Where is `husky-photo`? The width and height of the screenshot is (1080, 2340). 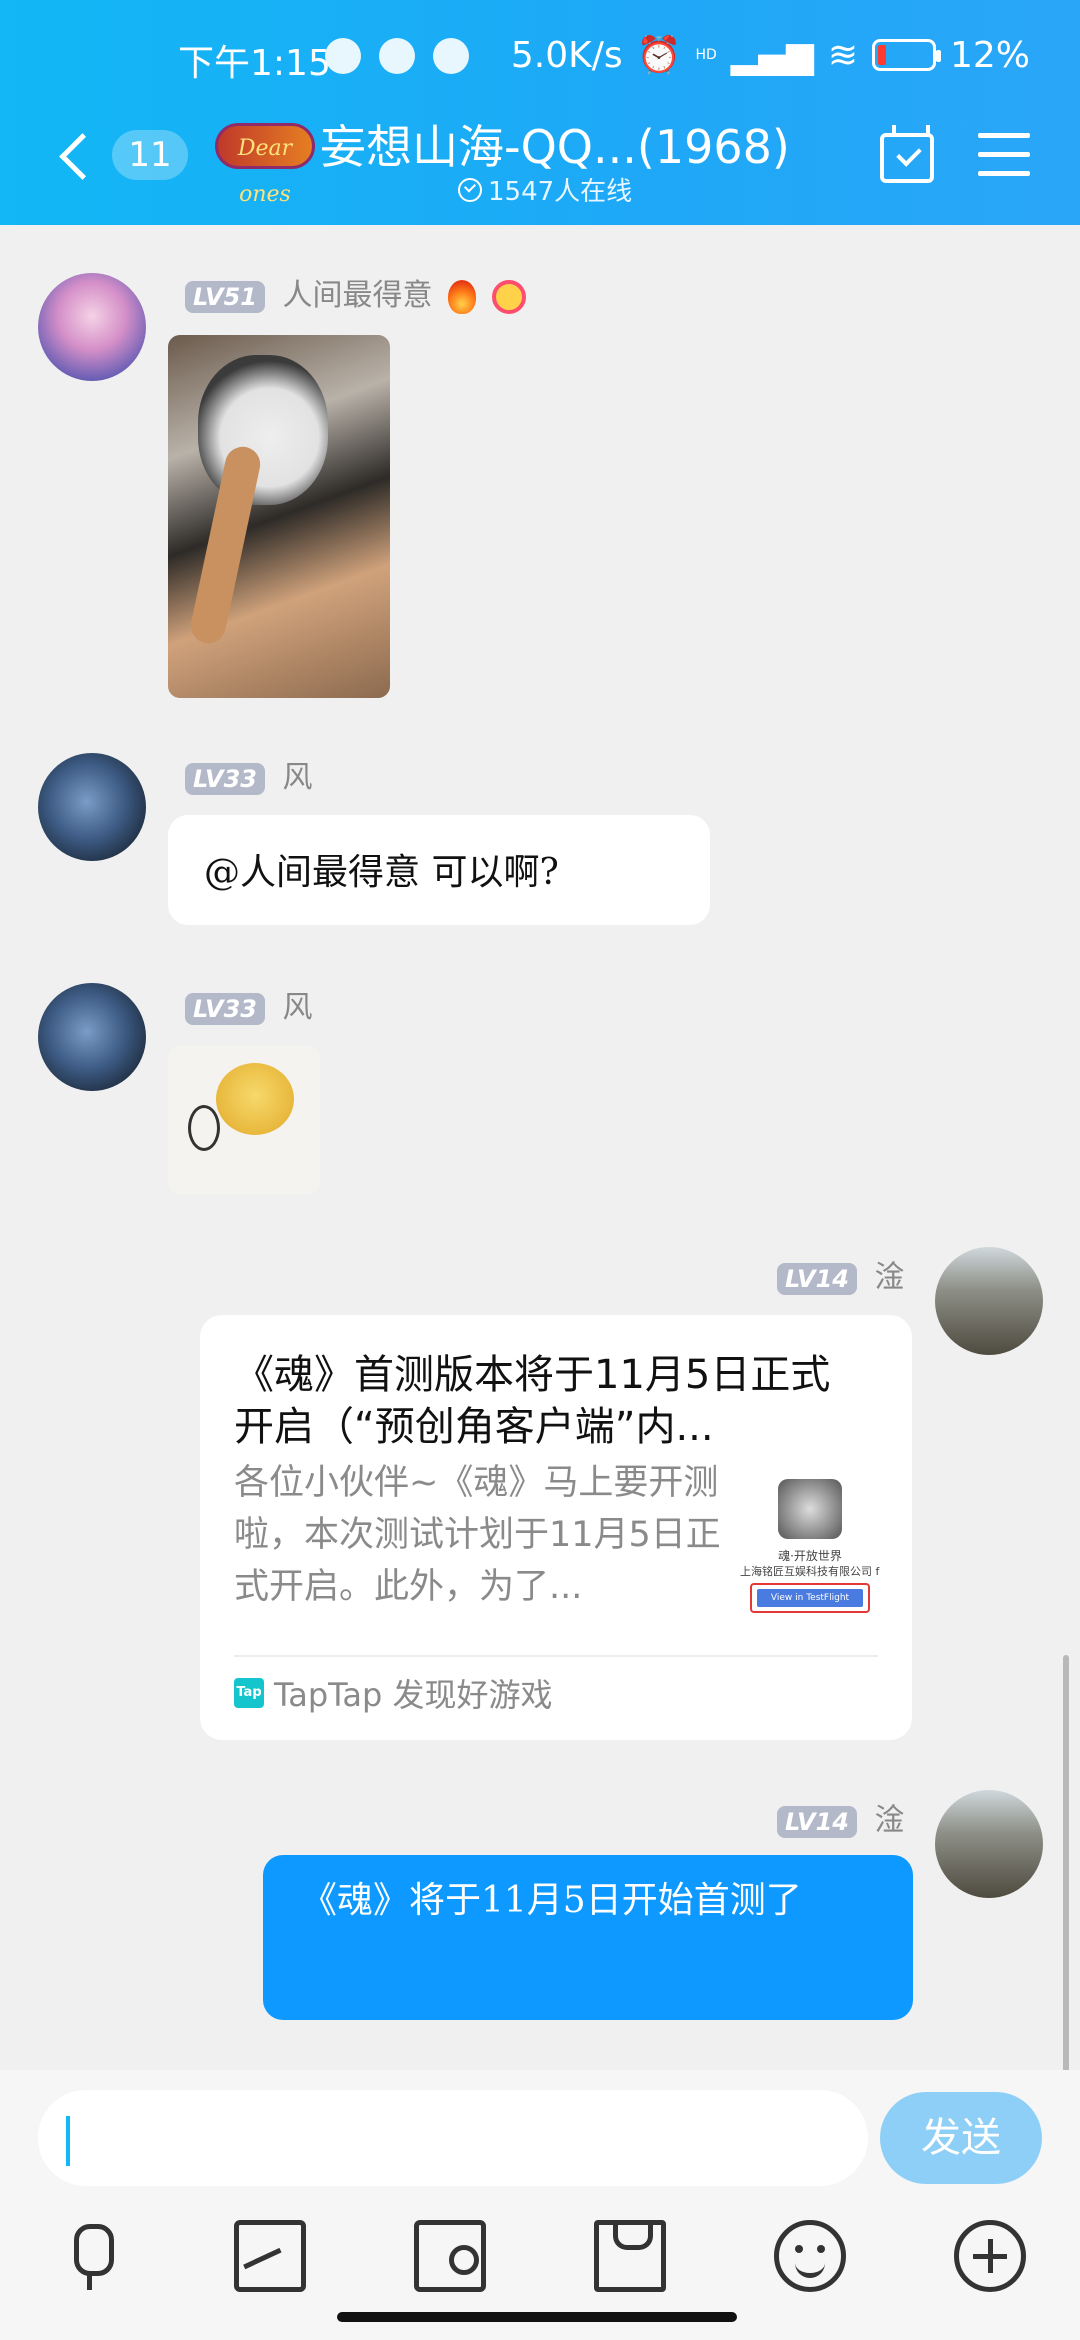
husky-photo is located at coordinates (279, 516).